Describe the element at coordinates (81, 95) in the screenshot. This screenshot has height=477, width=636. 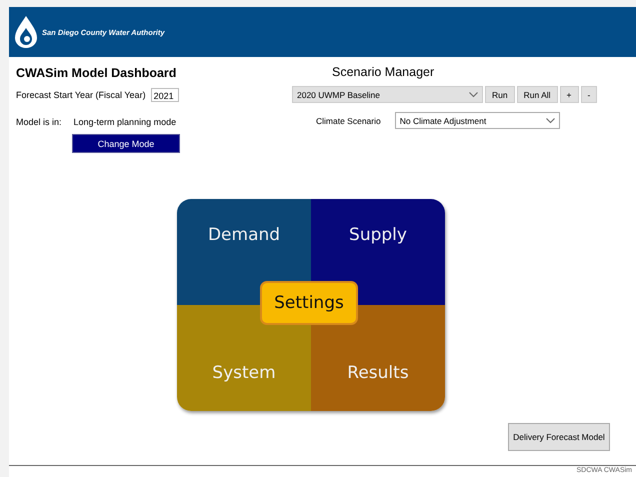
I see `field-label: Forecast Start Year (Fiscal Year)` at that location.